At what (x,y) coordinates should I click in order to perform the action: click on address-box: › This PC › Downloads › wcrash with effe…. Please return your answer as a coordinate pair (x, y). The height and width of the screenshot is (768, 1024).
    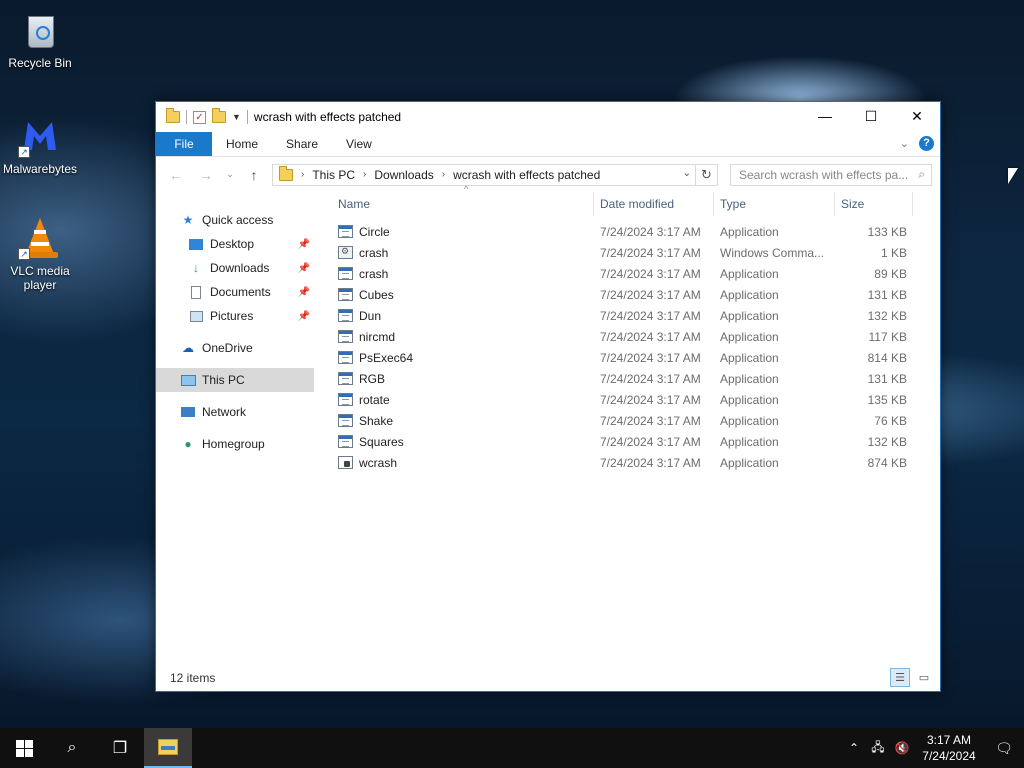
    Looking at the image, I should click on (495, 174).